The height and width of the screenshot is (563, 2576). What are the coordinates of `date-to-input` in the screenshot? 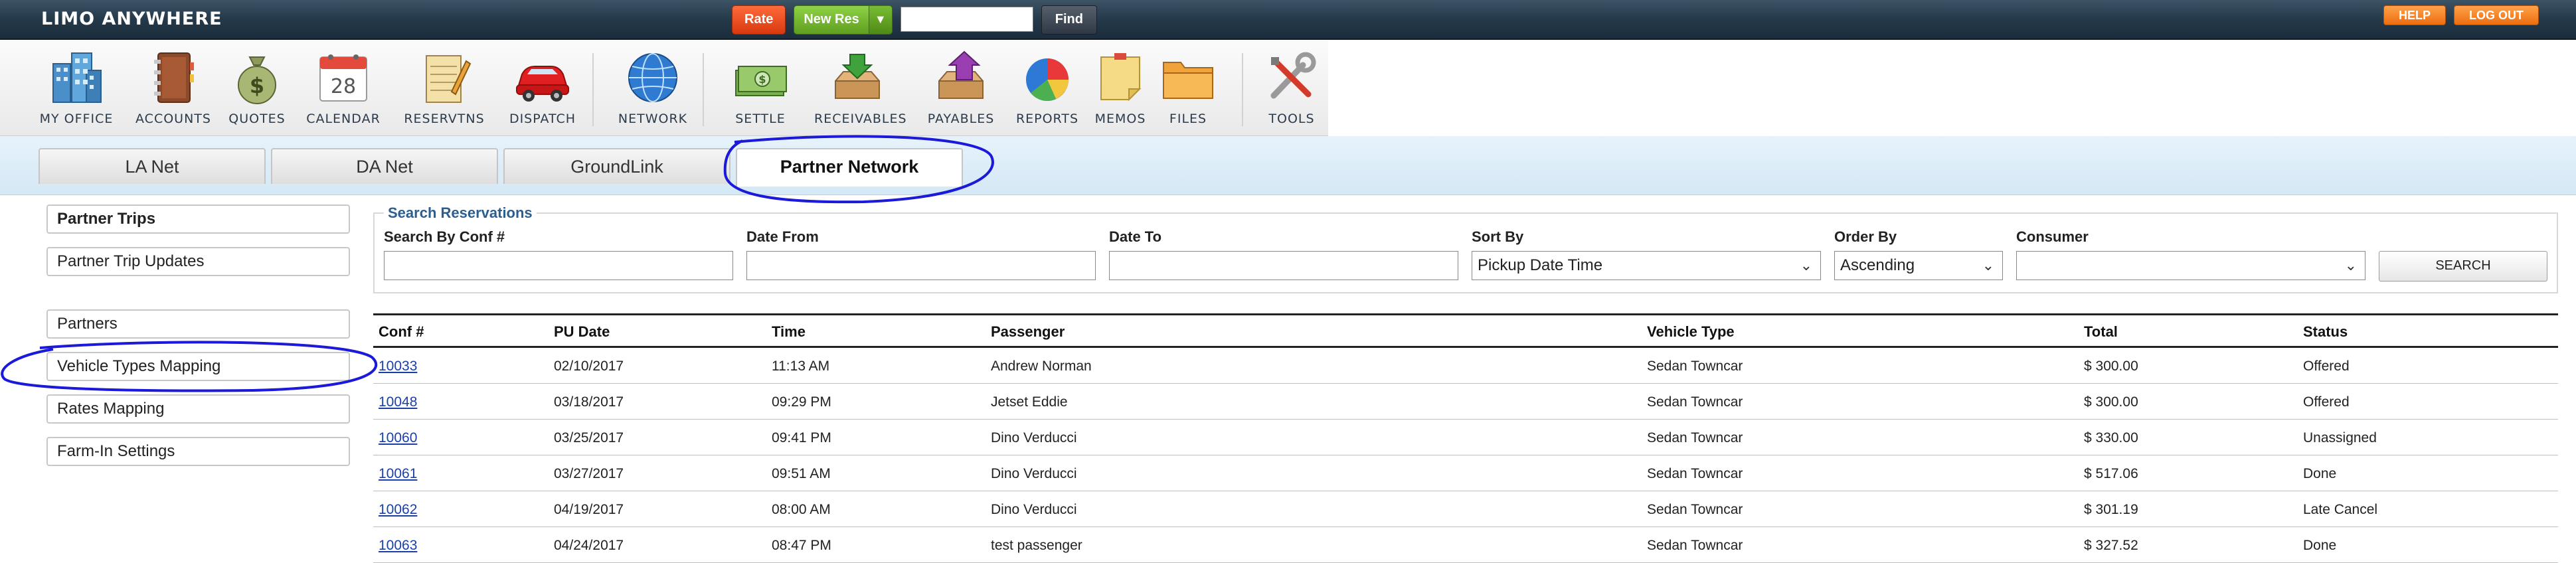 It's located at (1283, 265).